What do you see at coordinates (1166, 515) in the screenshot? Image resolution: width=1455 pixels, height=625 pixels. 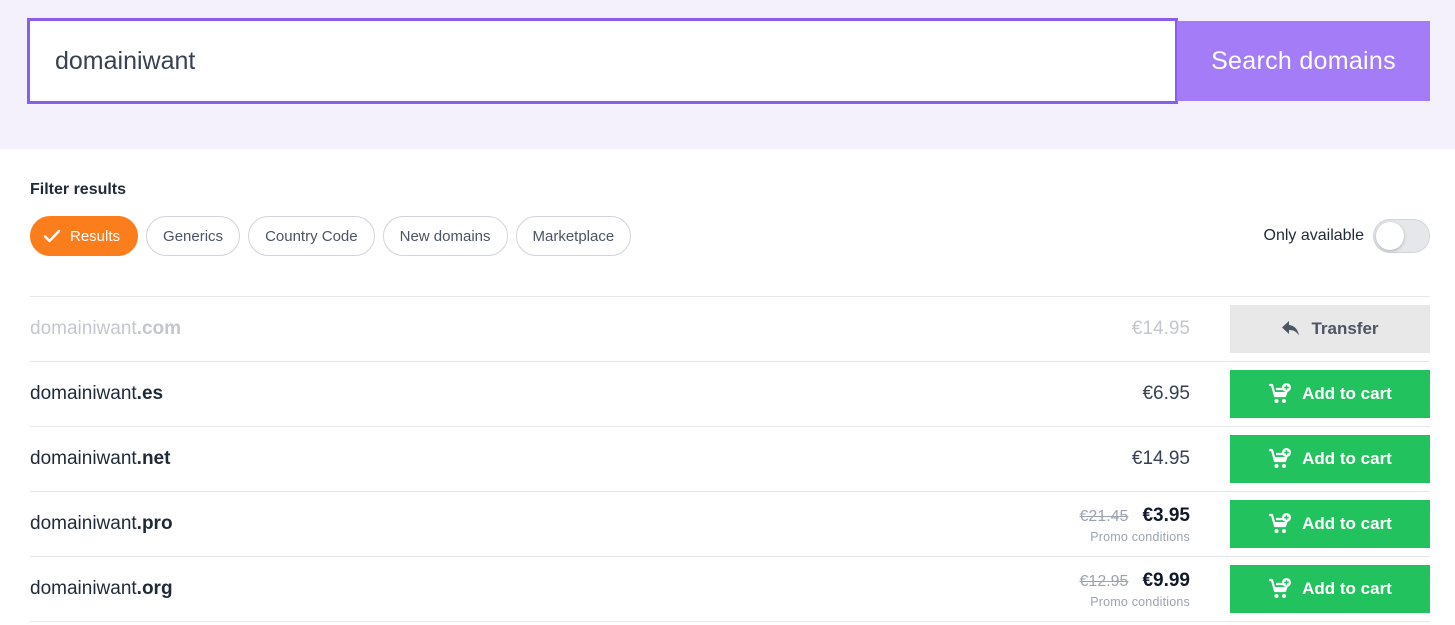 I see `promo-price: €3.95` at bounding box center [1166, 515].